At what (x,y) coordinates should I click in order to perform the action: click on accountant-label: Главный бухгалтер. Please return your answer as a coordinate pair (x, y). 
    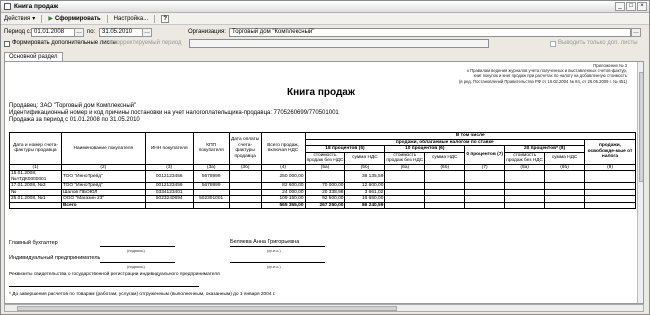
    Looking at the image, I should click on (33, 243).